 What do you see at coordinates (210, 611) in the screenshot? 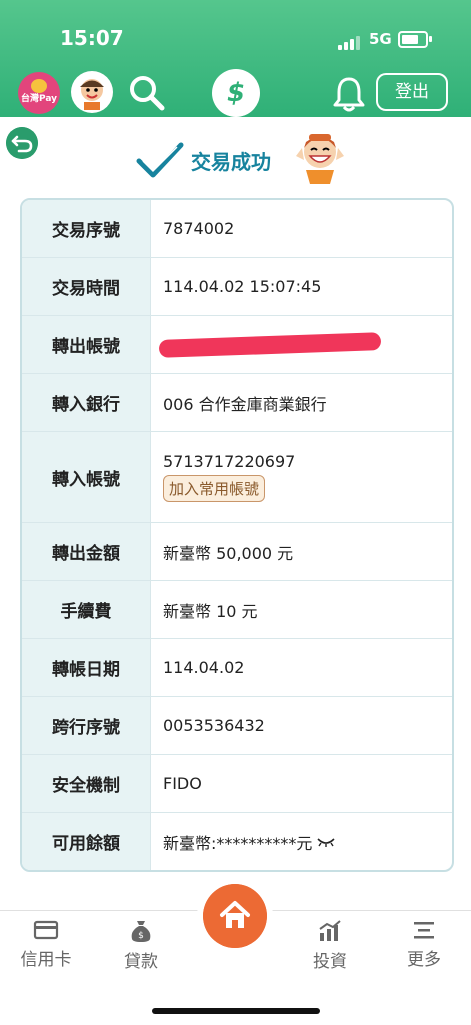
I see `value-fee: 新臺幣 10 元` at bounding box center [210, 611].